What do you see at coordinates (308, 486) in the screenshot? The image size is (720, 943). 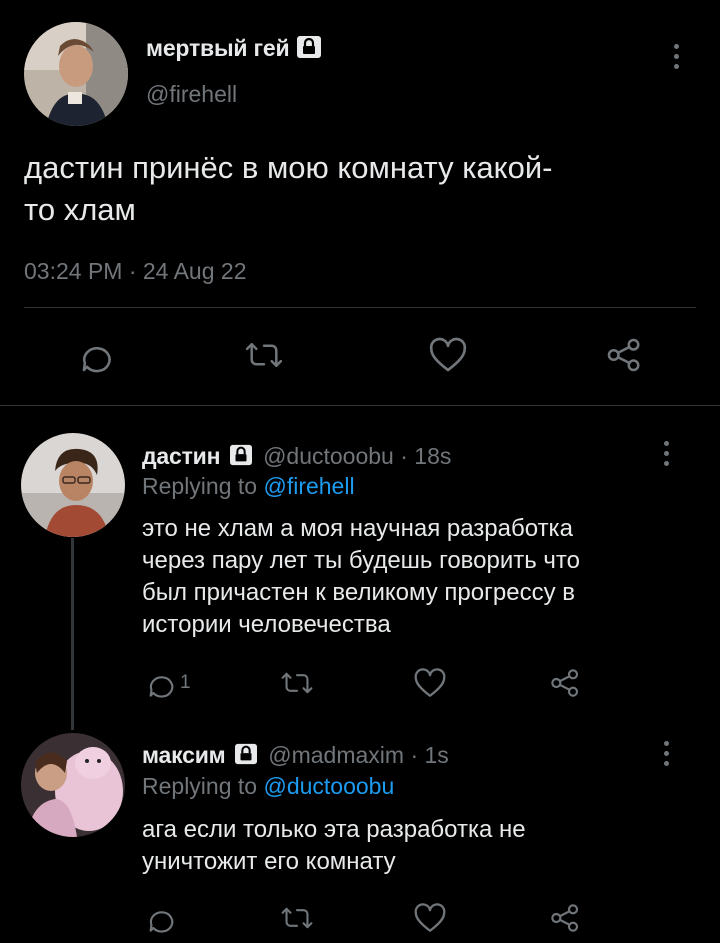 I see `reply-1-replying-to-link: @firehell` at bounding box center [308, 486].